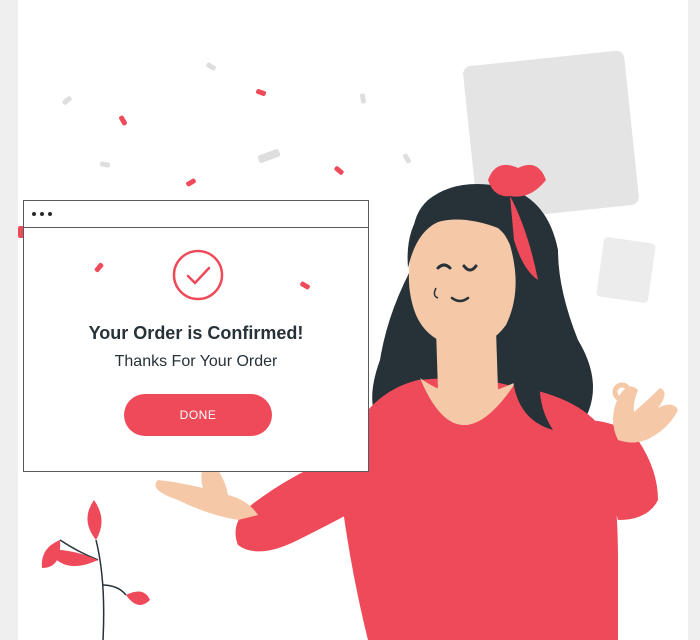  I want to click on check-circle-icon, so click(198, 275).